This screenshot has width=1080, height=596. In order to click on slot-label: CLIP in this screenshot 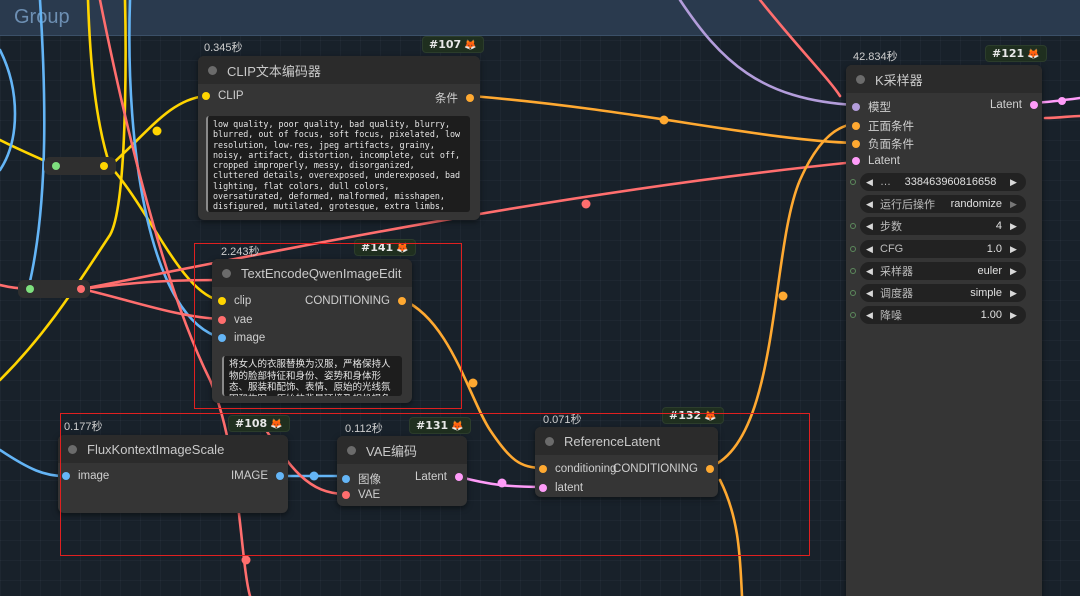, I will do `click(231, 96)`.